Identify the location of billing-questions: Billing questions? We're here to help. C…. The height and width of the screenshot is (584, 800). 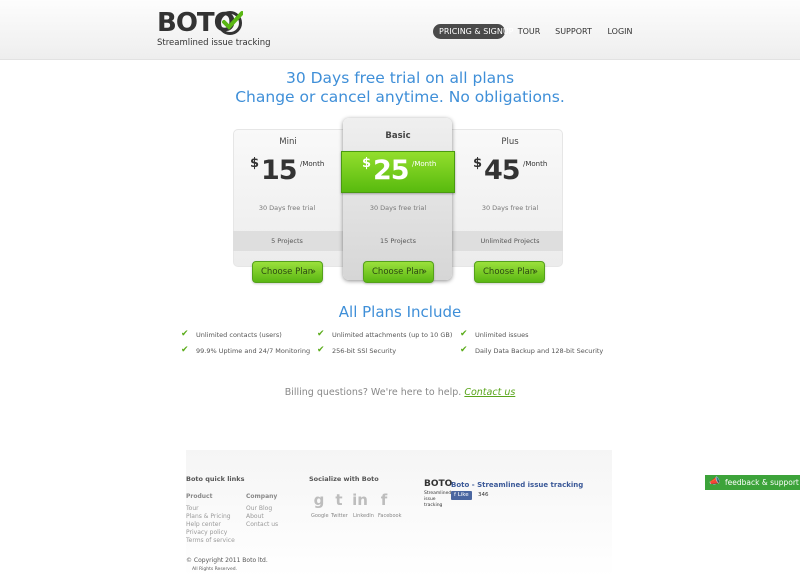
(400, 392).